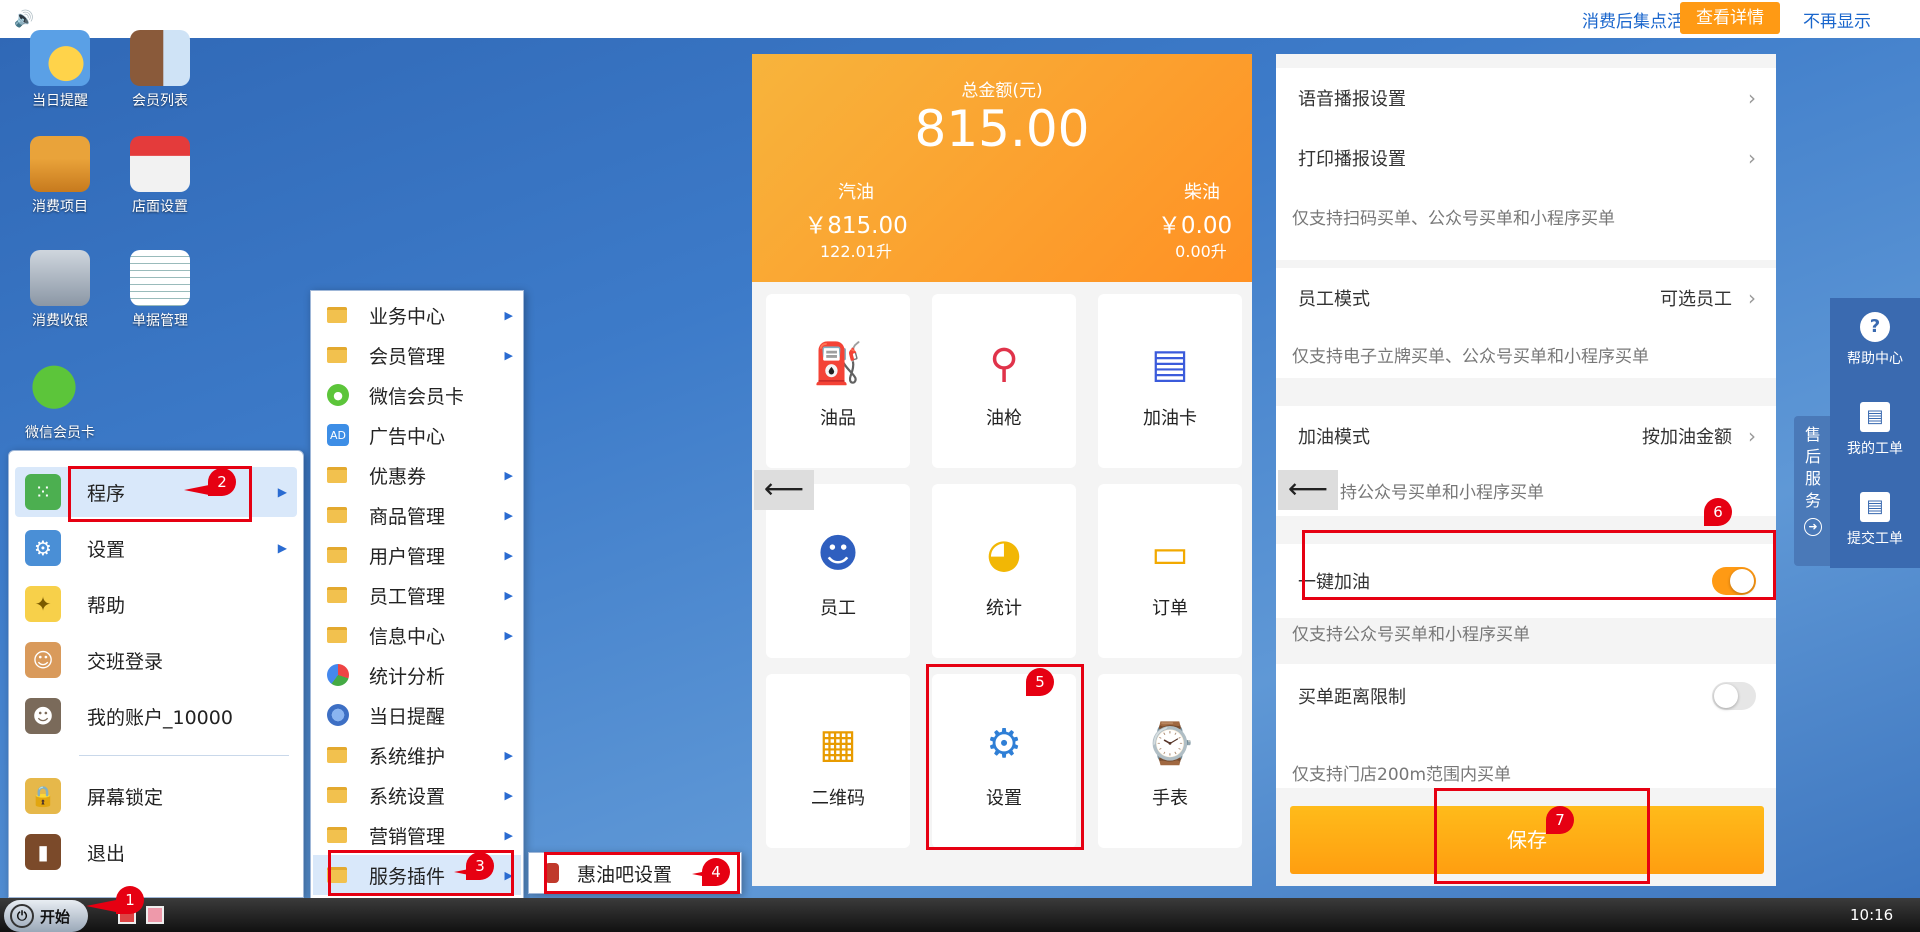  I want to click on program-item-employee-management: 员工管理 ▶, so click(417, 595).